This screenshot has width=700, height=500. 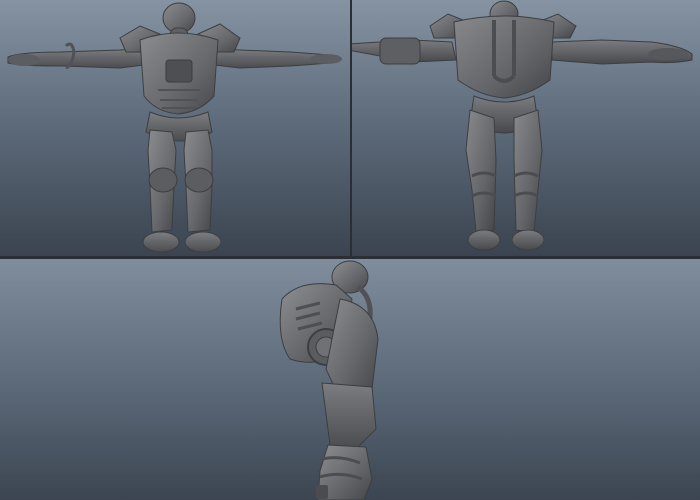 What do you see at coordinates (329, 380) in the screenshot?
I see `robot-model-side` at bounding box center [329, 380].